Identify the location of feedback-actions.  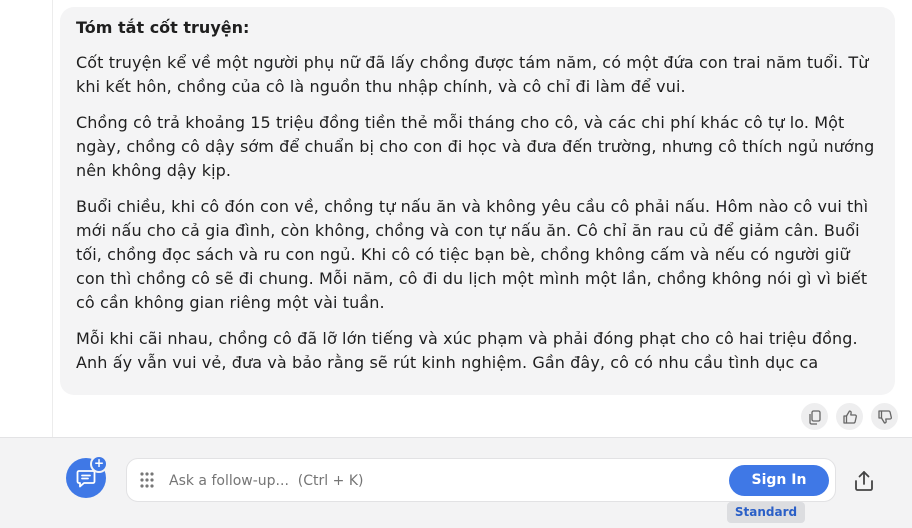
(849, 416).